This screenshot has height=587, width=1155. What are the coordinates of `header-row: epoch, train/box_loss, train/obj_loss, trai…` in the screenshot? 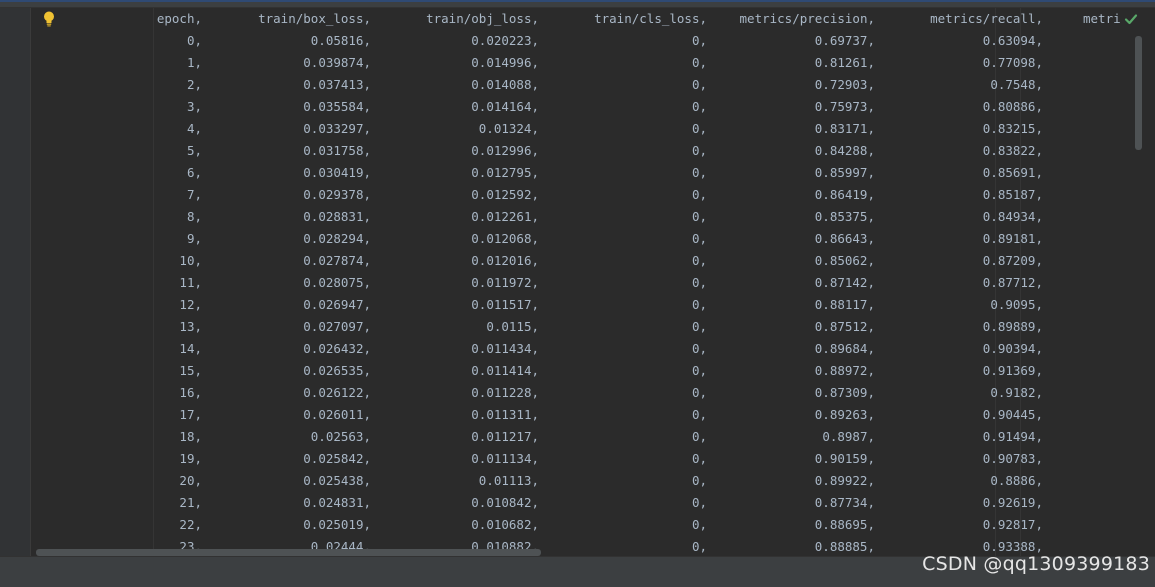 It's located at (565, 19).